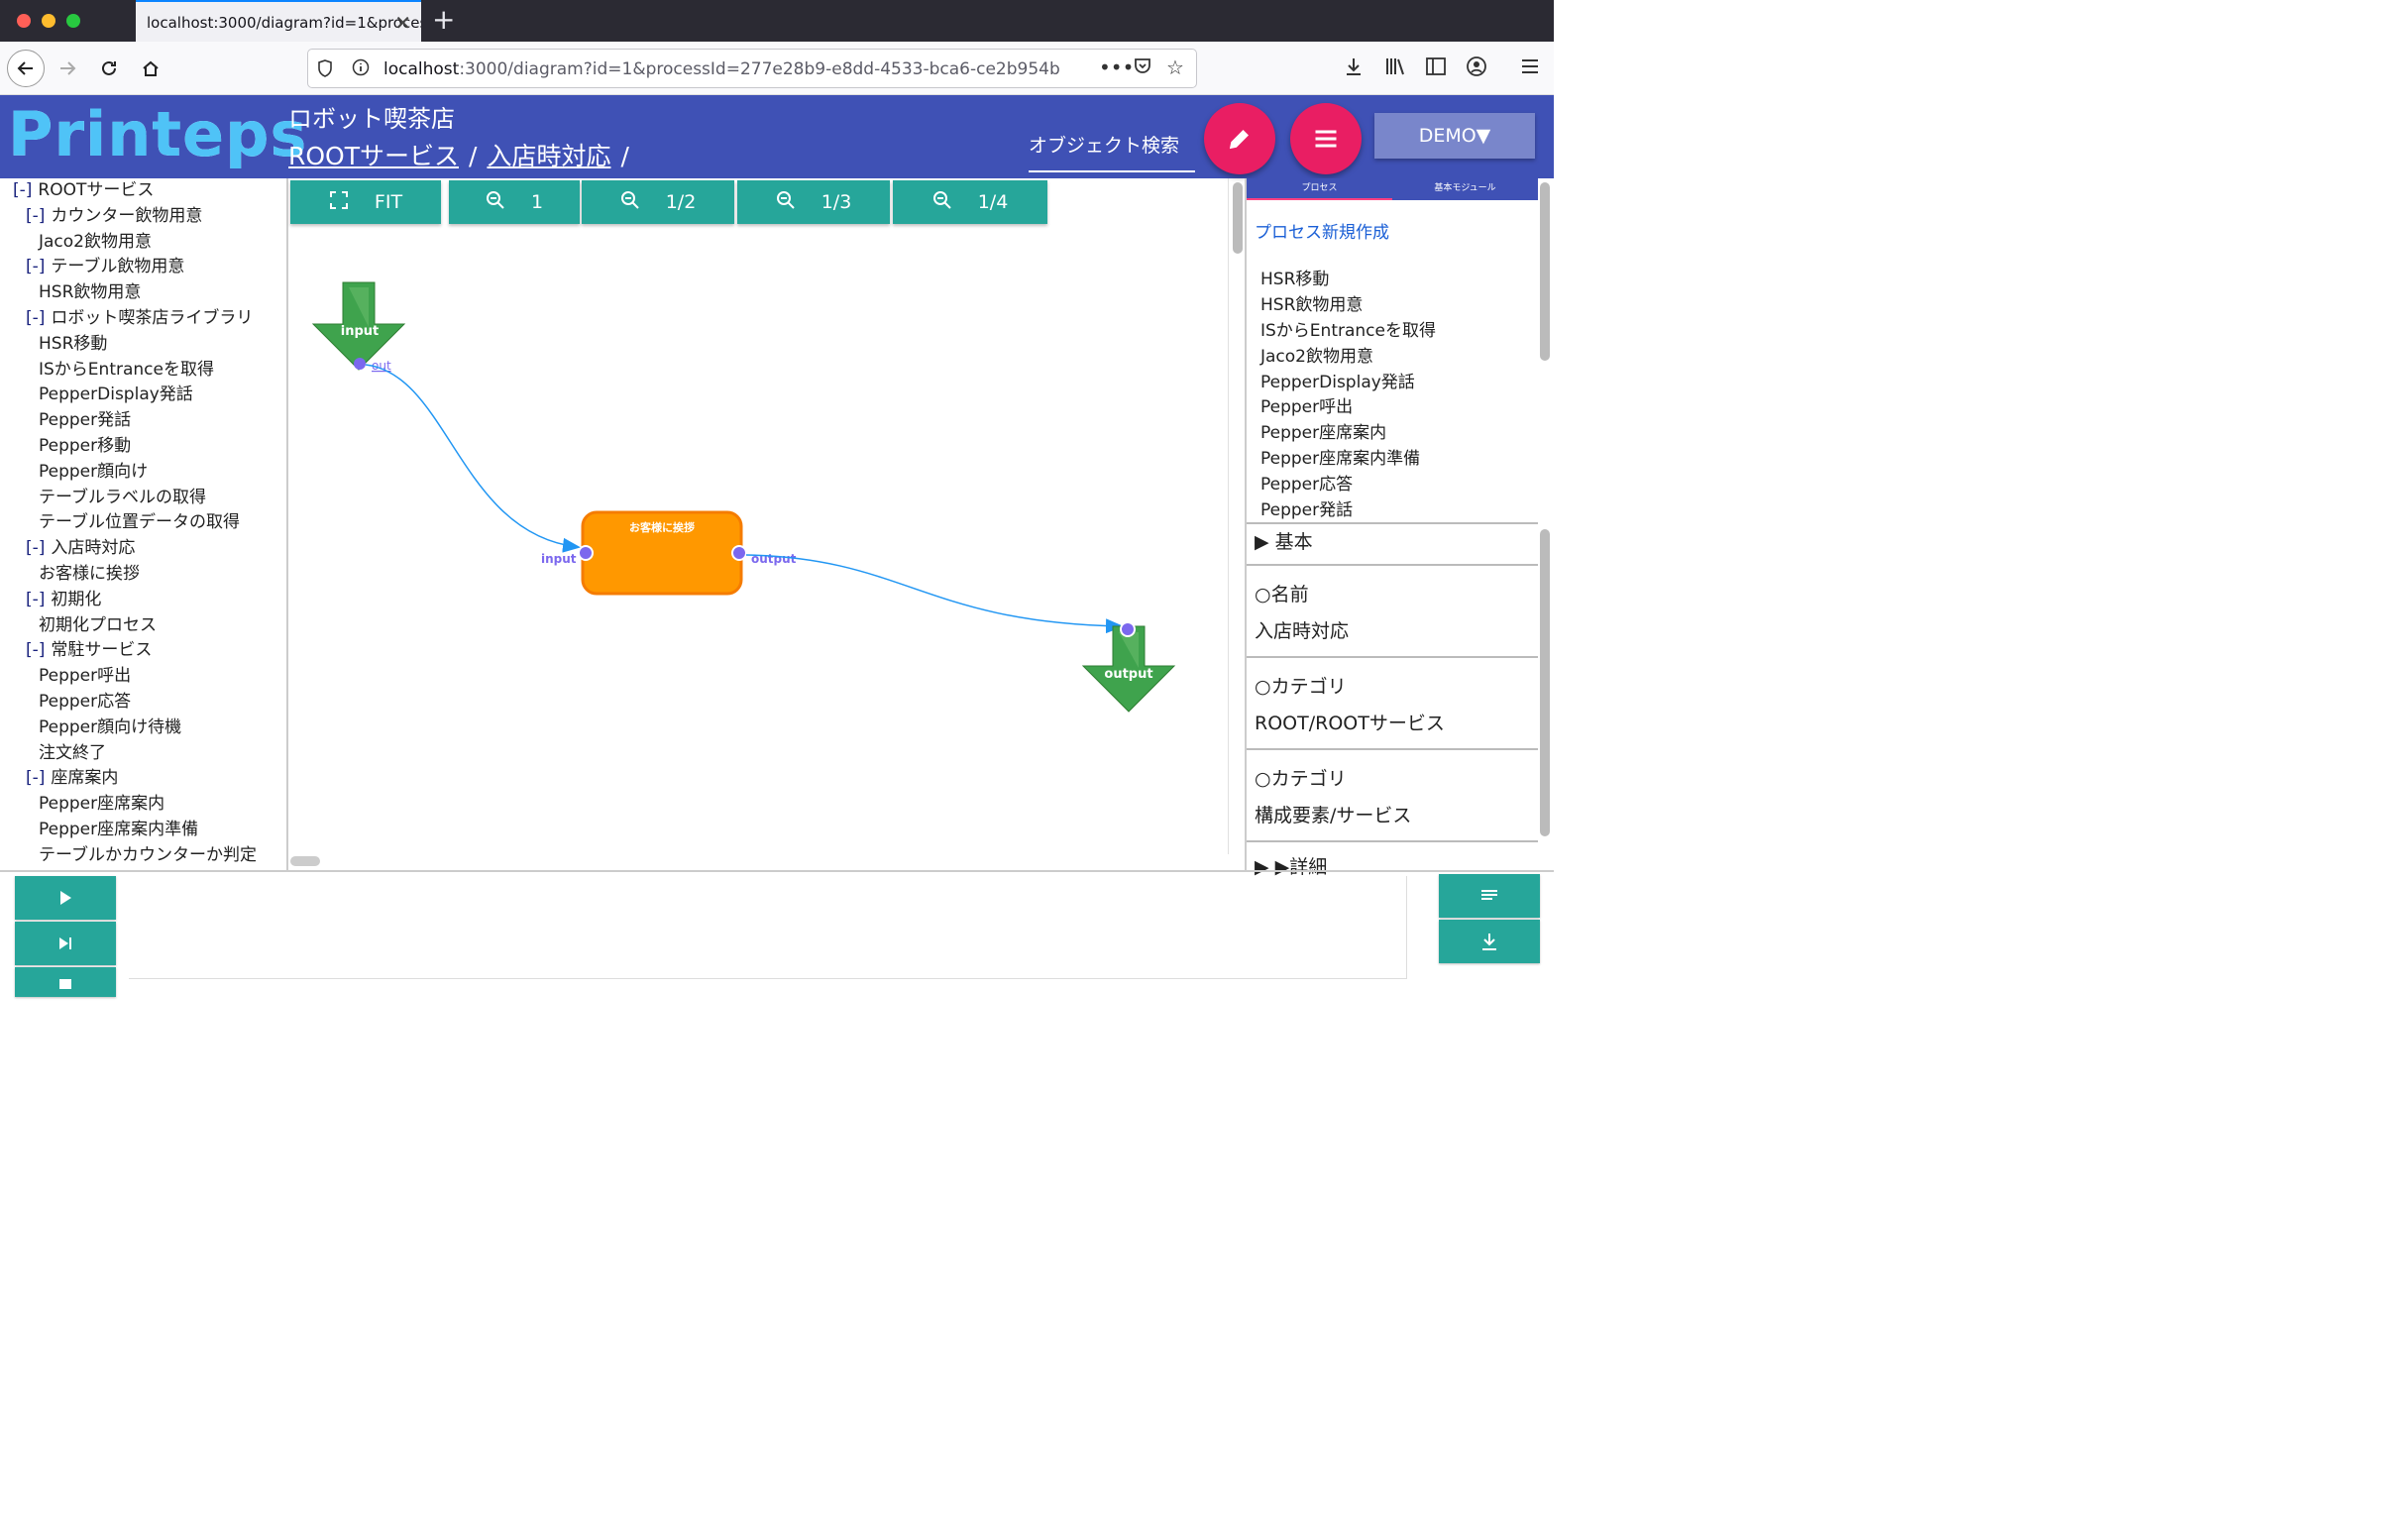  Describe the element at coordinates (1326, 138) in the screenshot. I see `menu-button` at that location.